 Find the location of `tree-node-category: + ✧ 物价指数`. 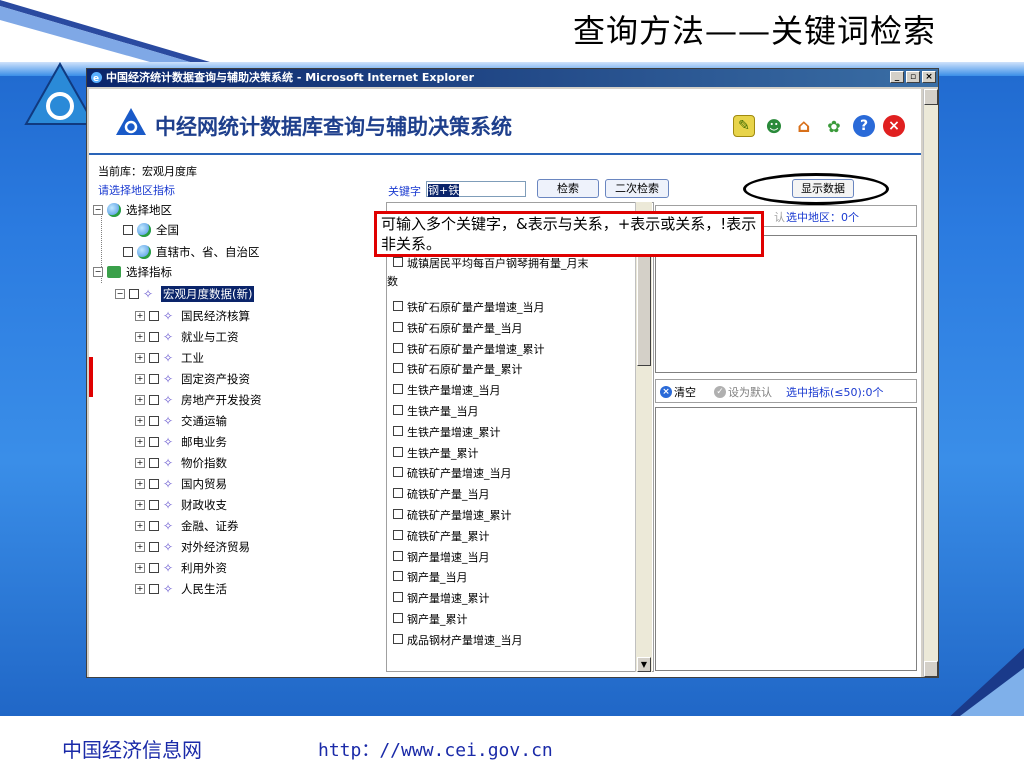

tree-node-category: + ✧ 物价指数 is located at coordinates (181, 463).